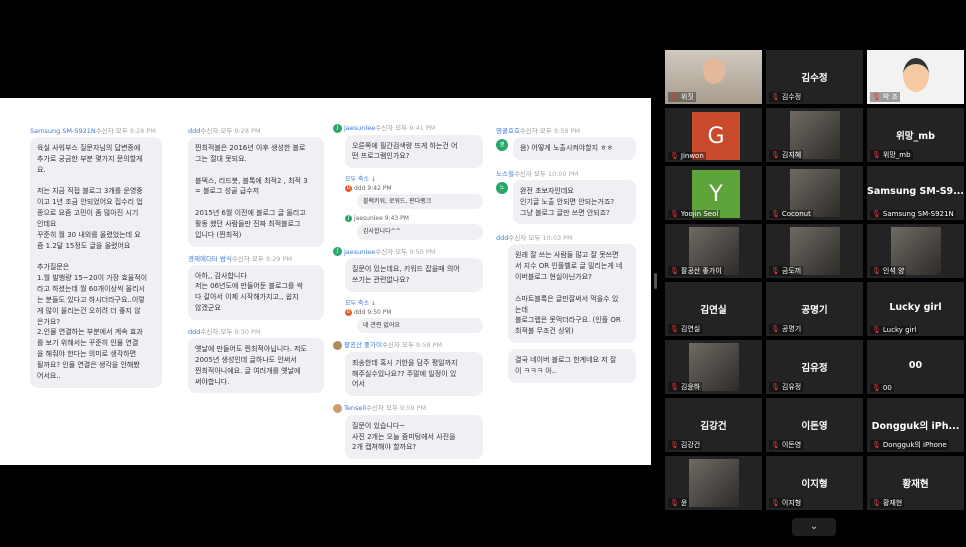  What do you see at coordinates (892, 503) in the screenshot?
I see `participant-label-text: 황재현` at bounding box center [892, 503].